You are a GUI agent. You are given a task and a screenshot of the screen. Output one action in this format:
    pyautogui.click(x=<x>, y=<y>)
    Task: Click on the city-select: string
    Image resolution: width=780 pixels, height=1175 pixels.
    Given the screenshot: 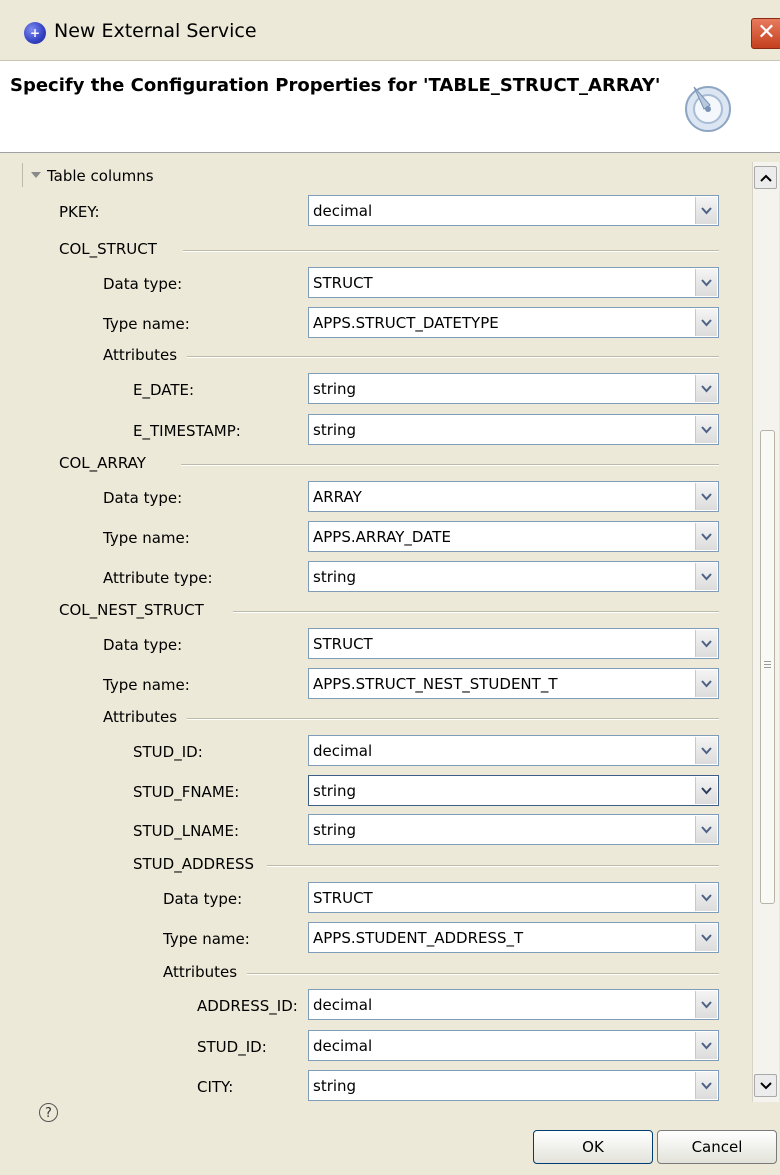 What is the action you would take?
    pyautogui.click(x=513, y=1085)
    